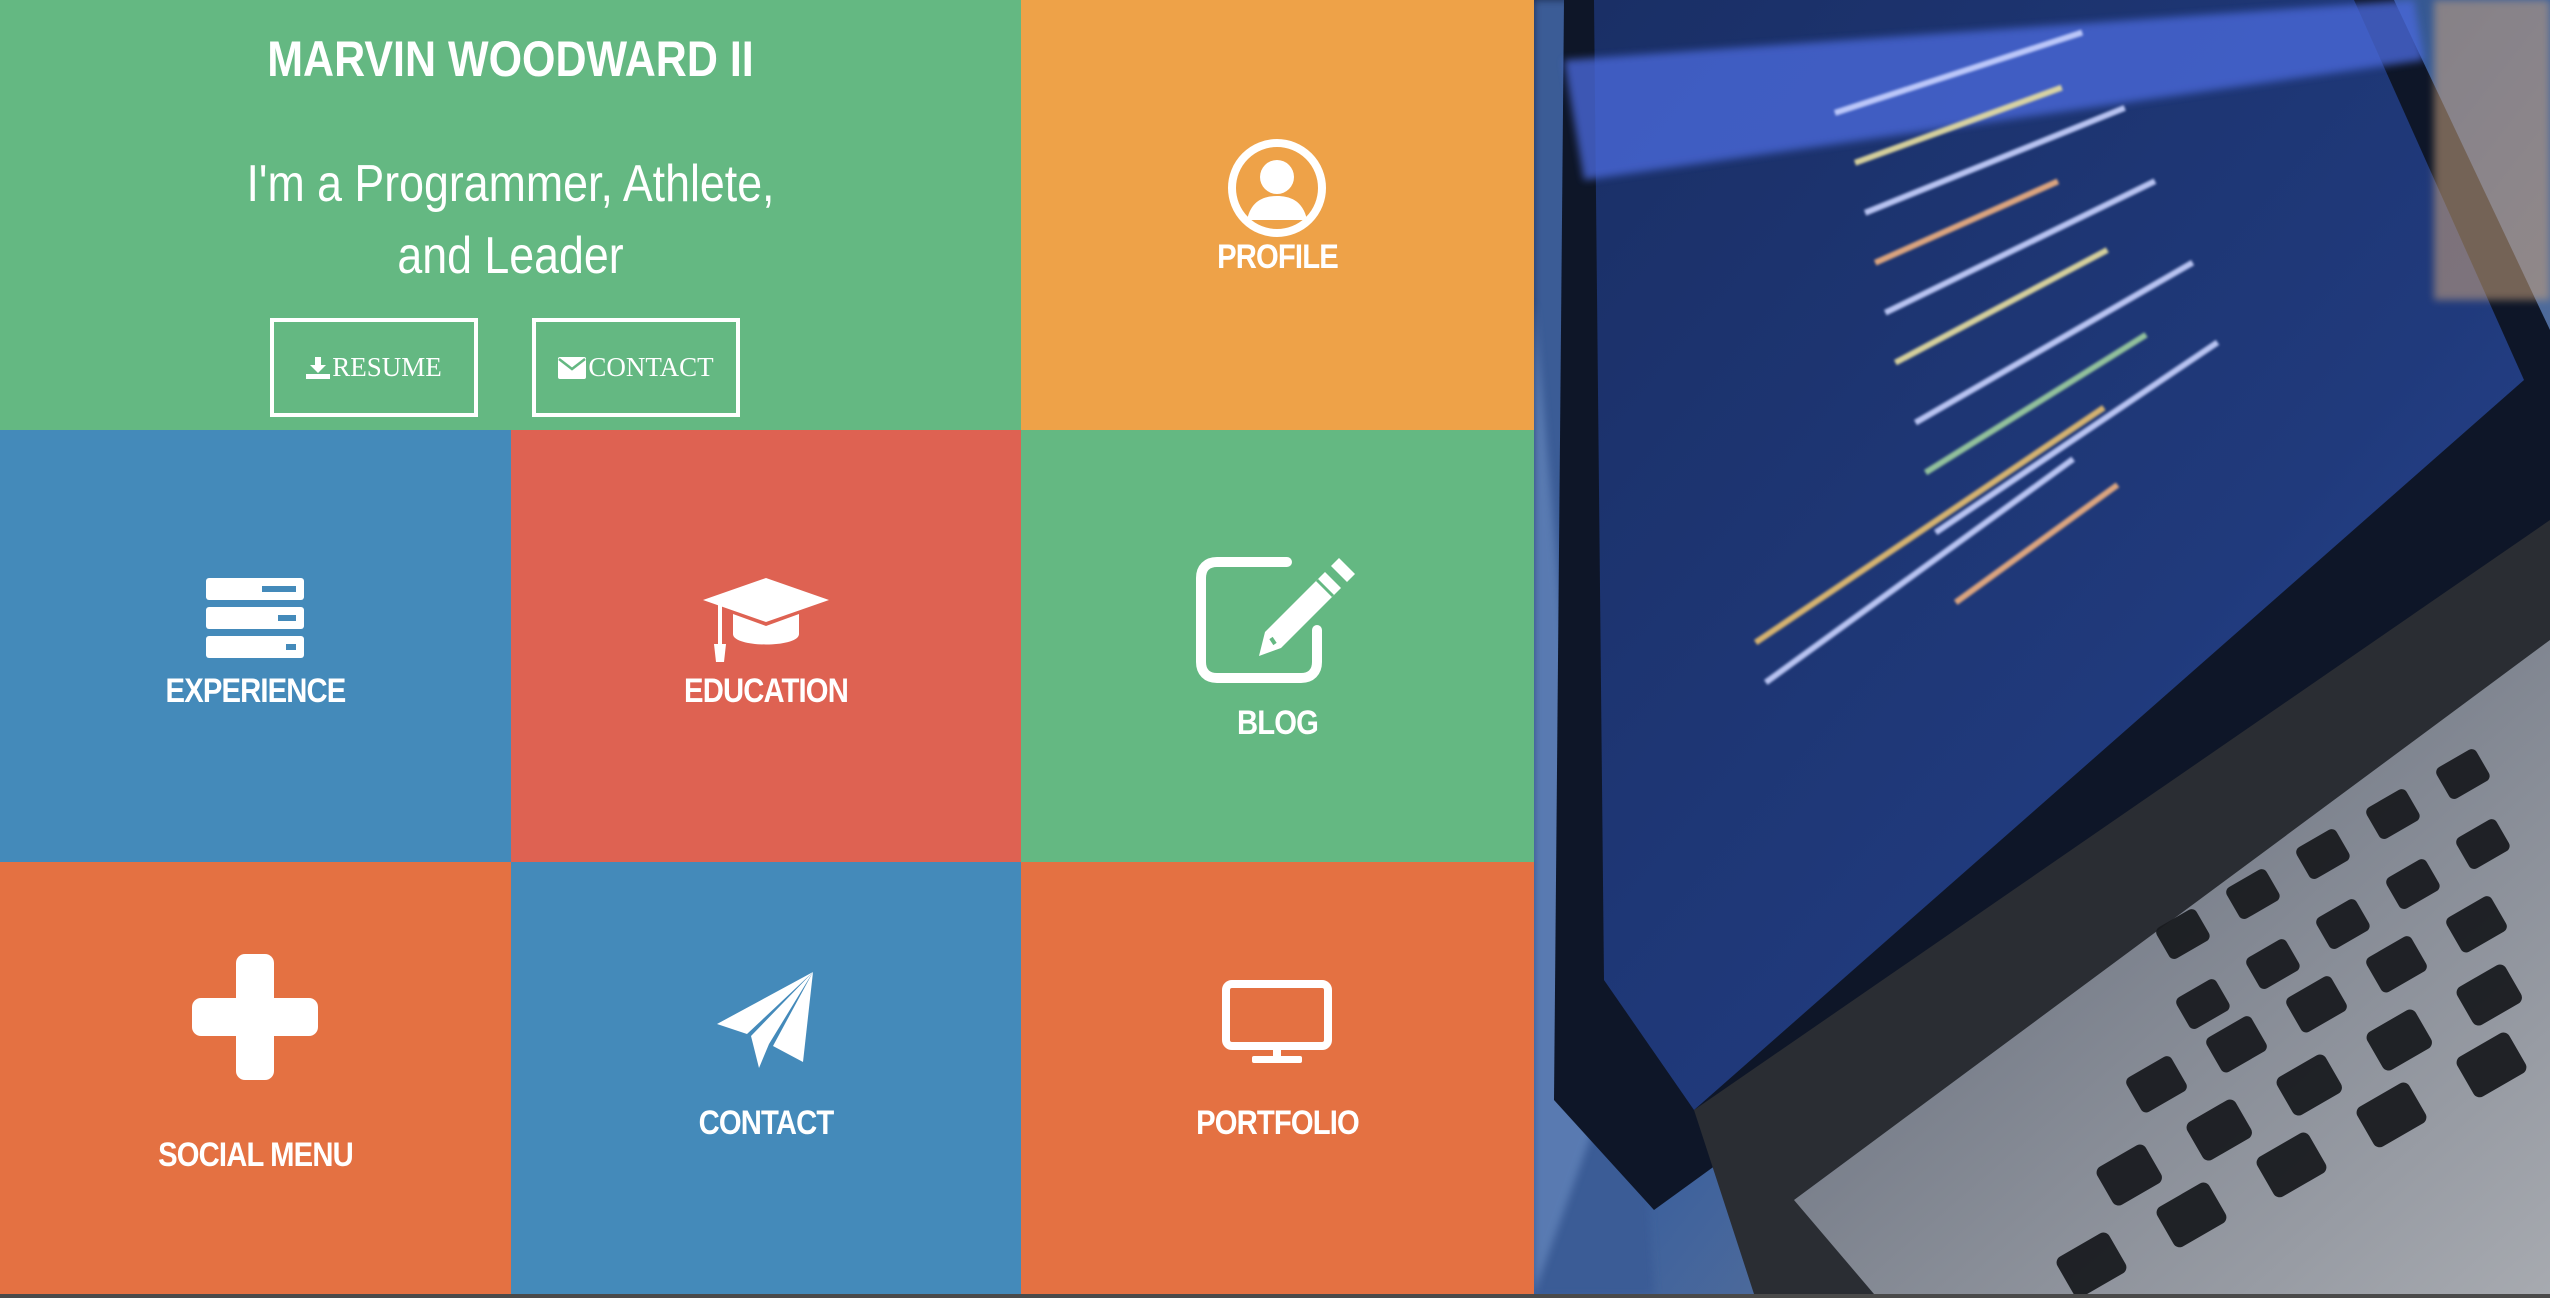  Describe the element at coordinates (1278, 257) in the screenshot. I see `tile-profile-label: PROFILE` at that location.